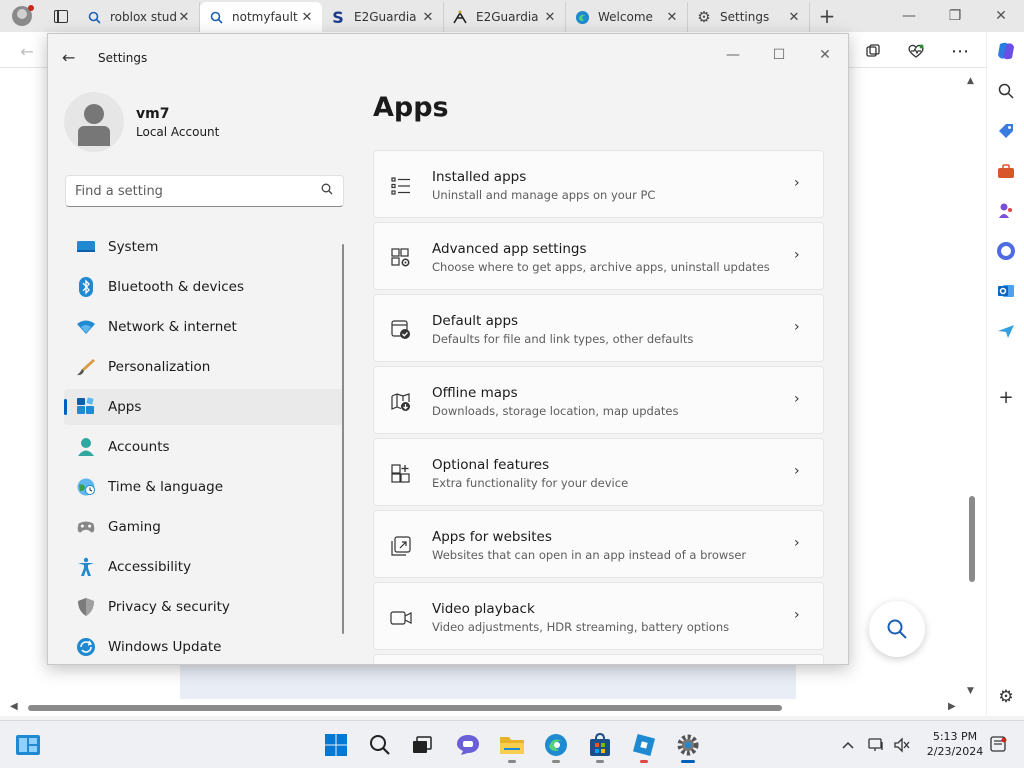  Describe the element at coordinates (204, 527) in the screenshot. I see `nav-item-gaming: Gaming` at that location.